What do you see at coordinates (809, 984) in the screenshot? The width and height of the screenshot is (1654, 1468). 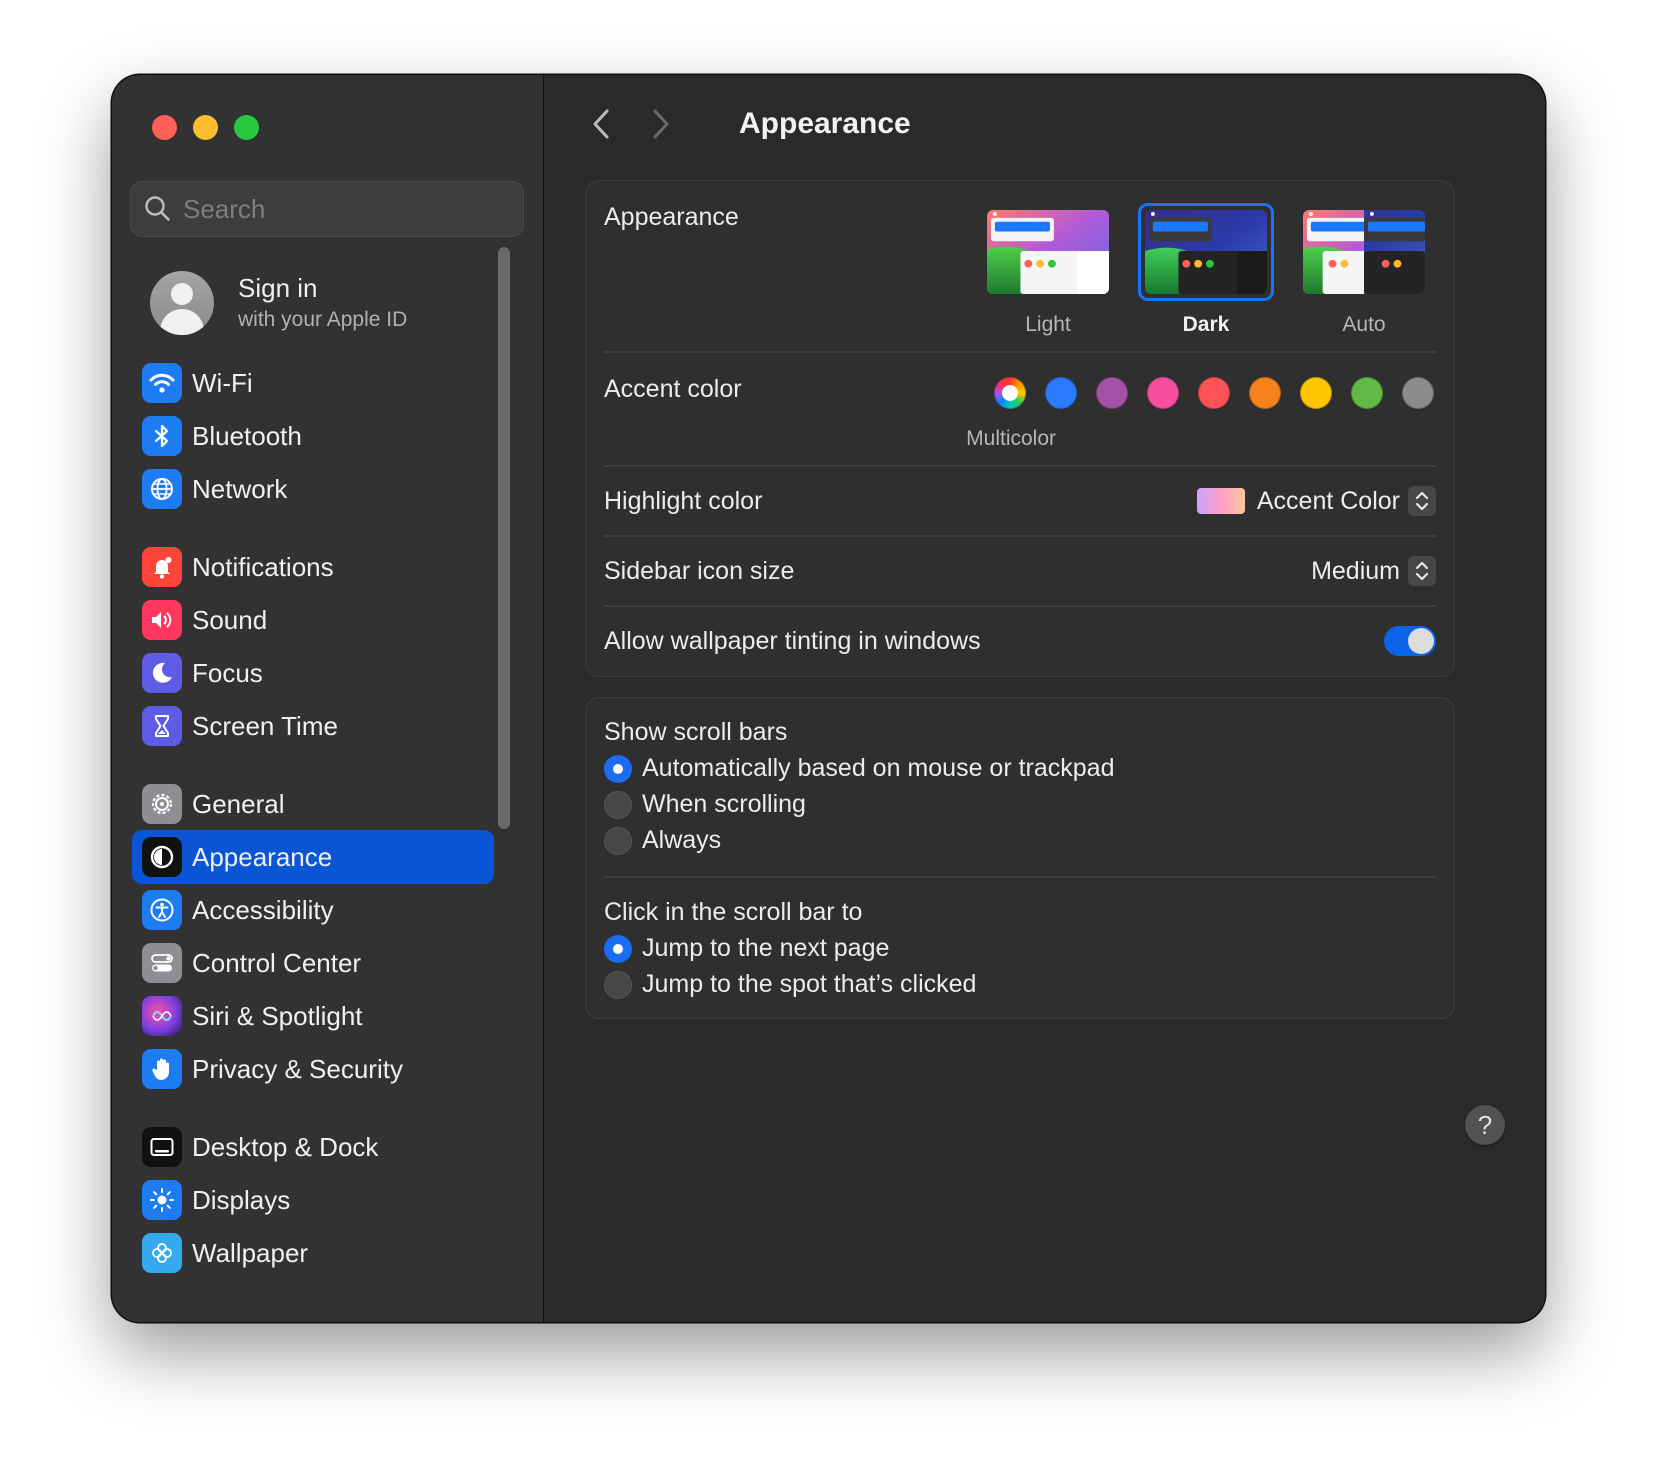 I see `radio-label: Jump to the spot that’s clicked` at bounding box center [809, 984].